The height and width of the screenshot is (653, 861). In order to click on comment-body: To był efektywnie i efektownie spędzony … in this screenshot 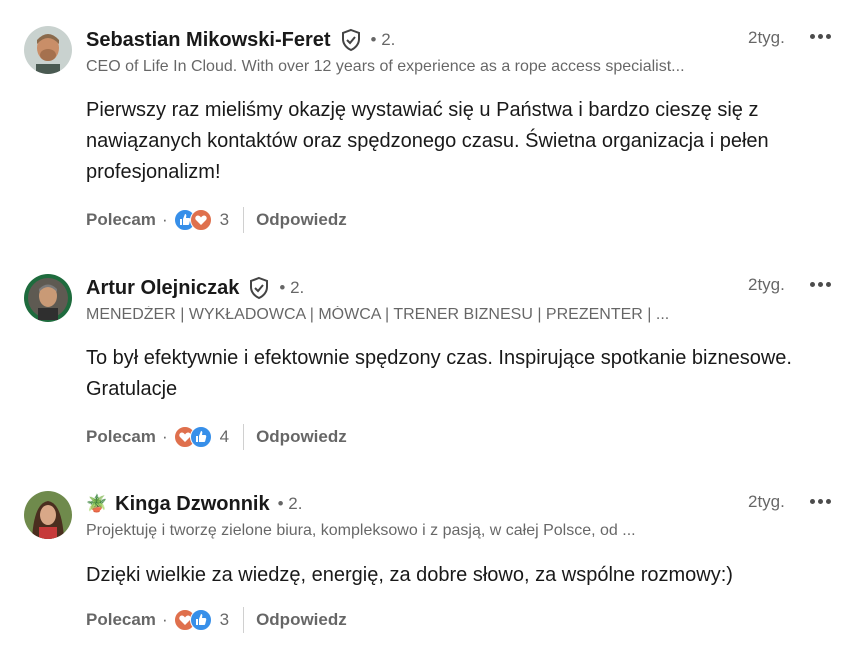, I will do `click(439, 373)`.